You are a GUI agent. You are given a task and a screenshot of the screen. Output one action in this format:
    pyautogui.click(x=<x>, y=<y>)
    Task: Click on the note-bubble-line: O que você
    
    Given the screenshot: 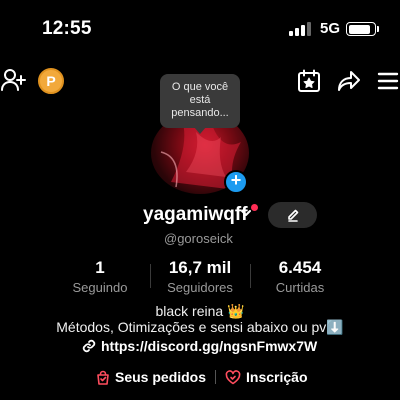 What is the action you would take?
    pyautogui.click(x=200, y=87)
    